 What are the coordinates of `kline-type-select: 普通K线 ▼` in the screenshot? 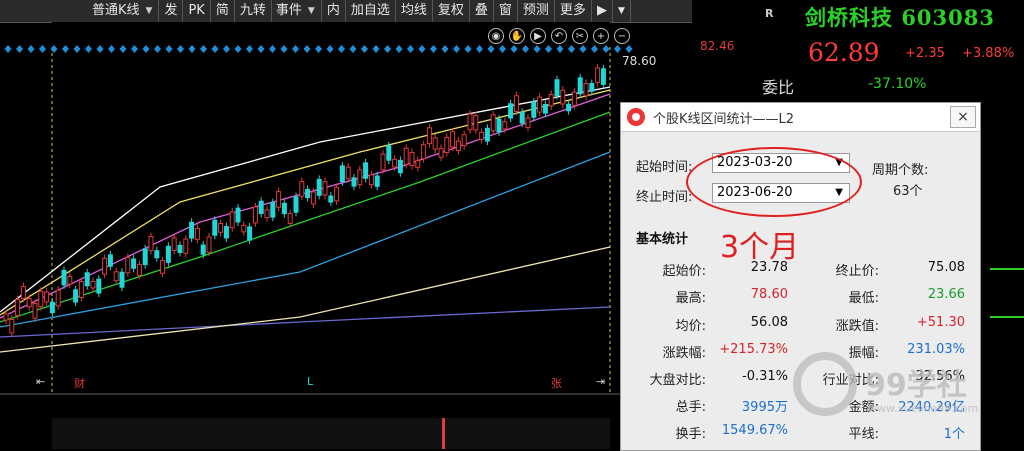 It's located at (80, 11).